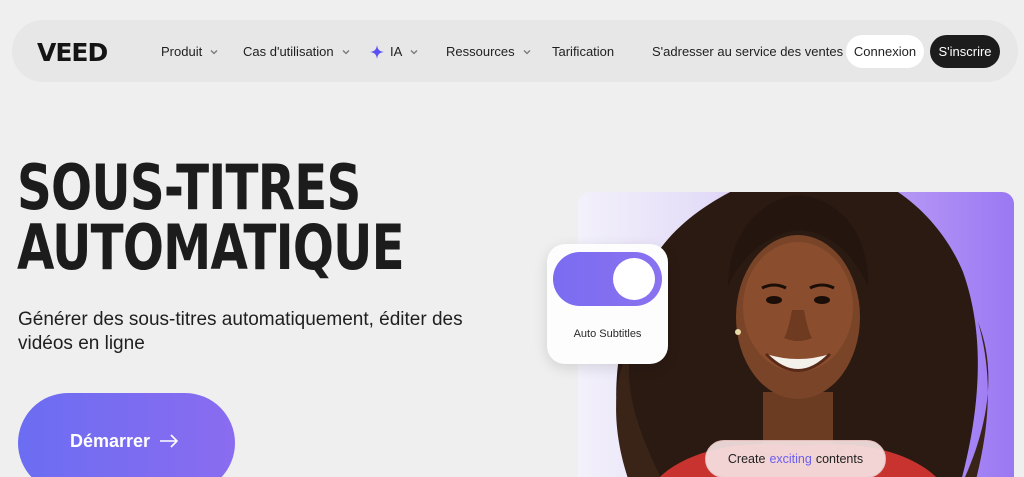 Image resolution: width=1024 pixels, height=477 pixels. I want to click on nav-item-cas-utilisation: Cas d'utilisation, so click(297, 51).